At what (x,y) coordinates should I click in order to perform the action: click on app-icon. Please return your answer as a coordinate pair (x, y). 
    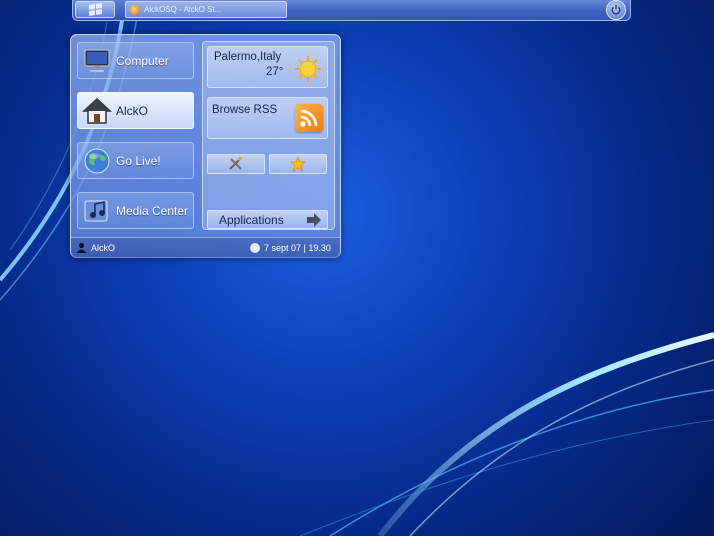
    Looking at the image, I should click on (135, 9).